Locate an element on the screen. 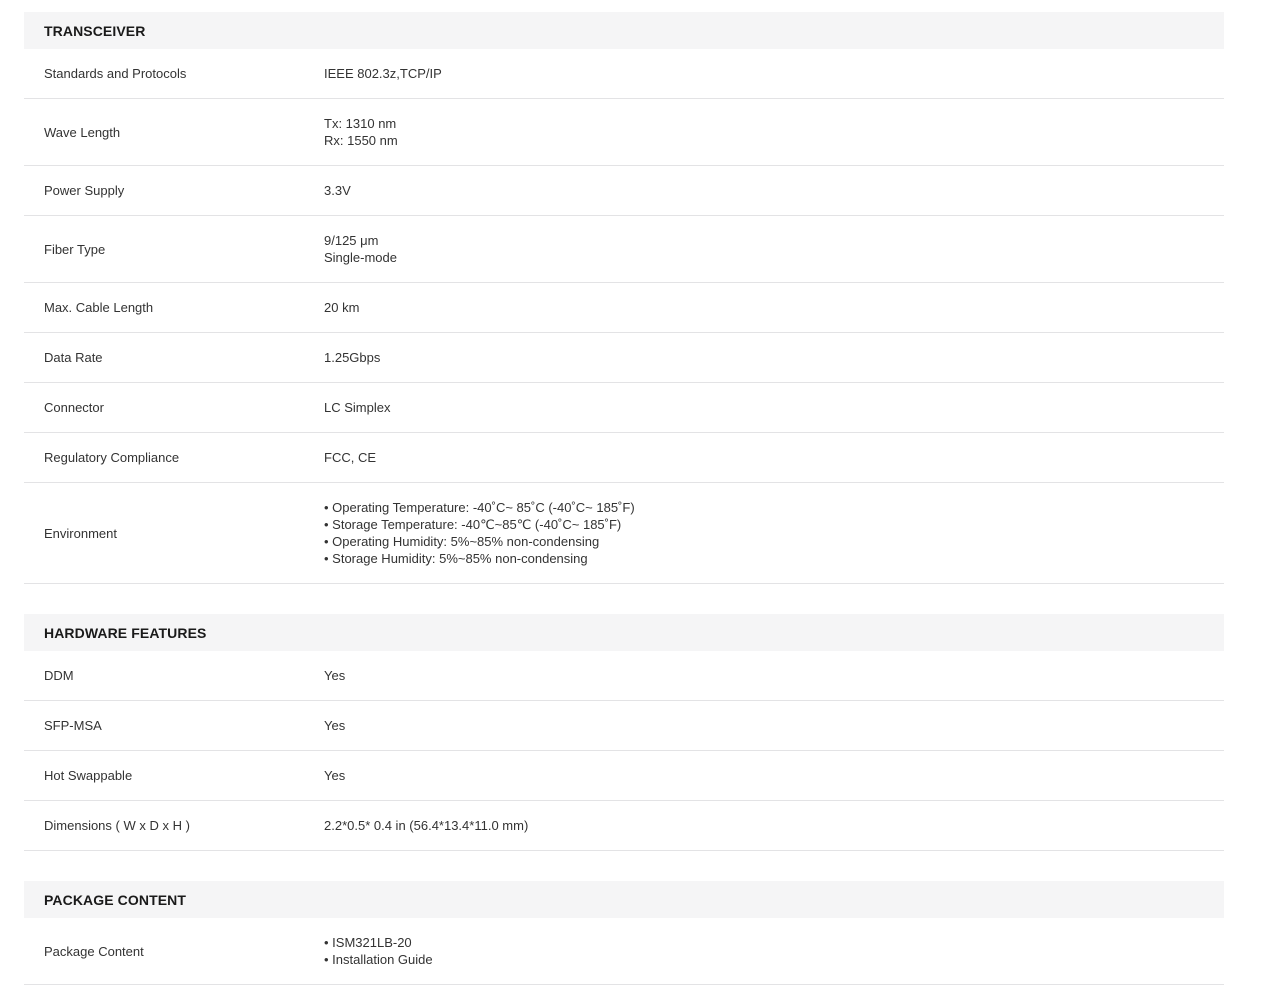  section-title: HARDWARE FEATURES is located at coordinates (125, 632).